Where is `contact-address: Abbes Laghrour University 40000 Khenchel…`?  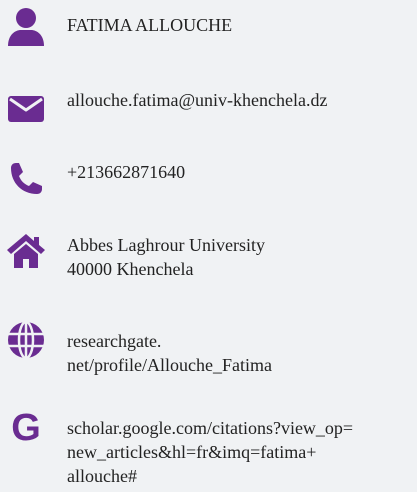
contact-address: Abbes Laghrour University 40000 Khenchel… is located at coordinates (166, 257).